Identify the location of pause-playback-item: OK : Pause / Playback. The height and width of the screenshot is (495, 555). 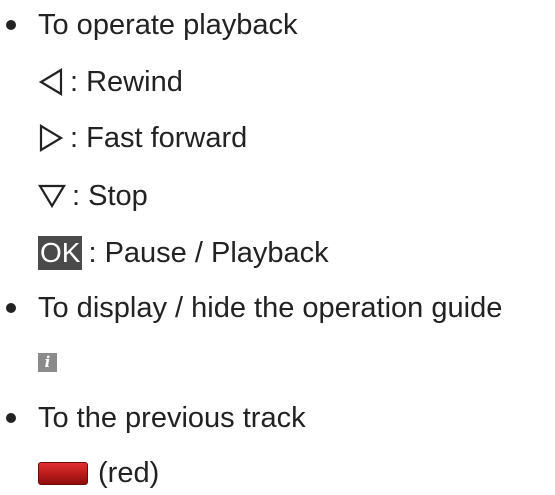
(183, 253).